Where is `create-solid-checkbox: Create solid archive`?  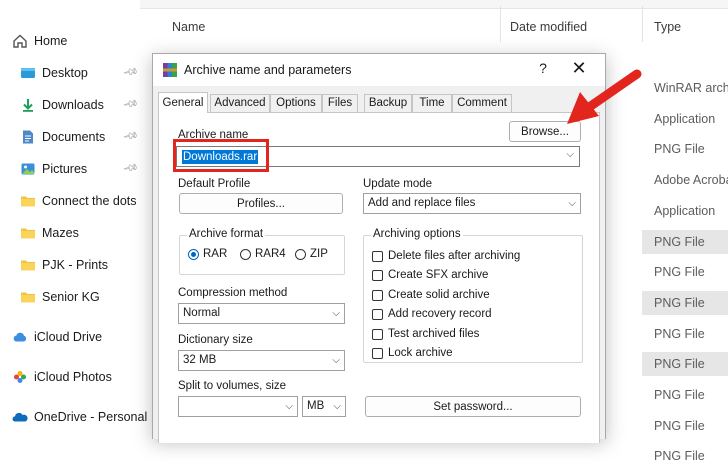
create-solid-checkbox: Create solid archive is located at coordinates (431, 295).